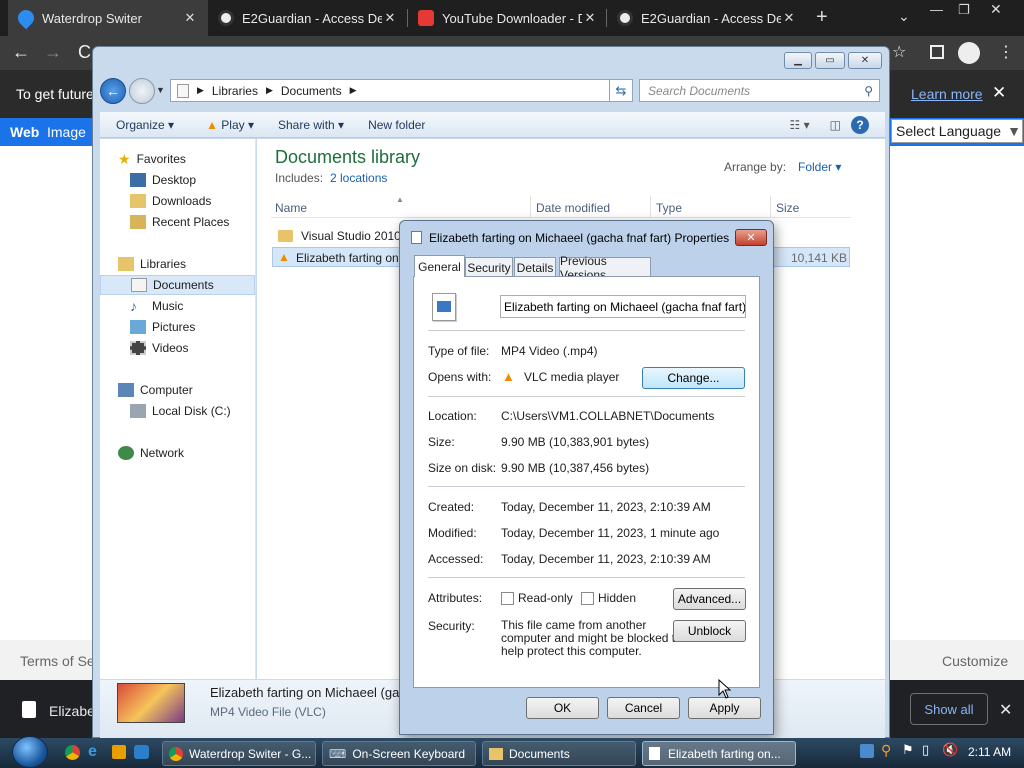 The width and height of the screenshot is (1024, 768). I want to click on column-type: Type, so click(669, 208).